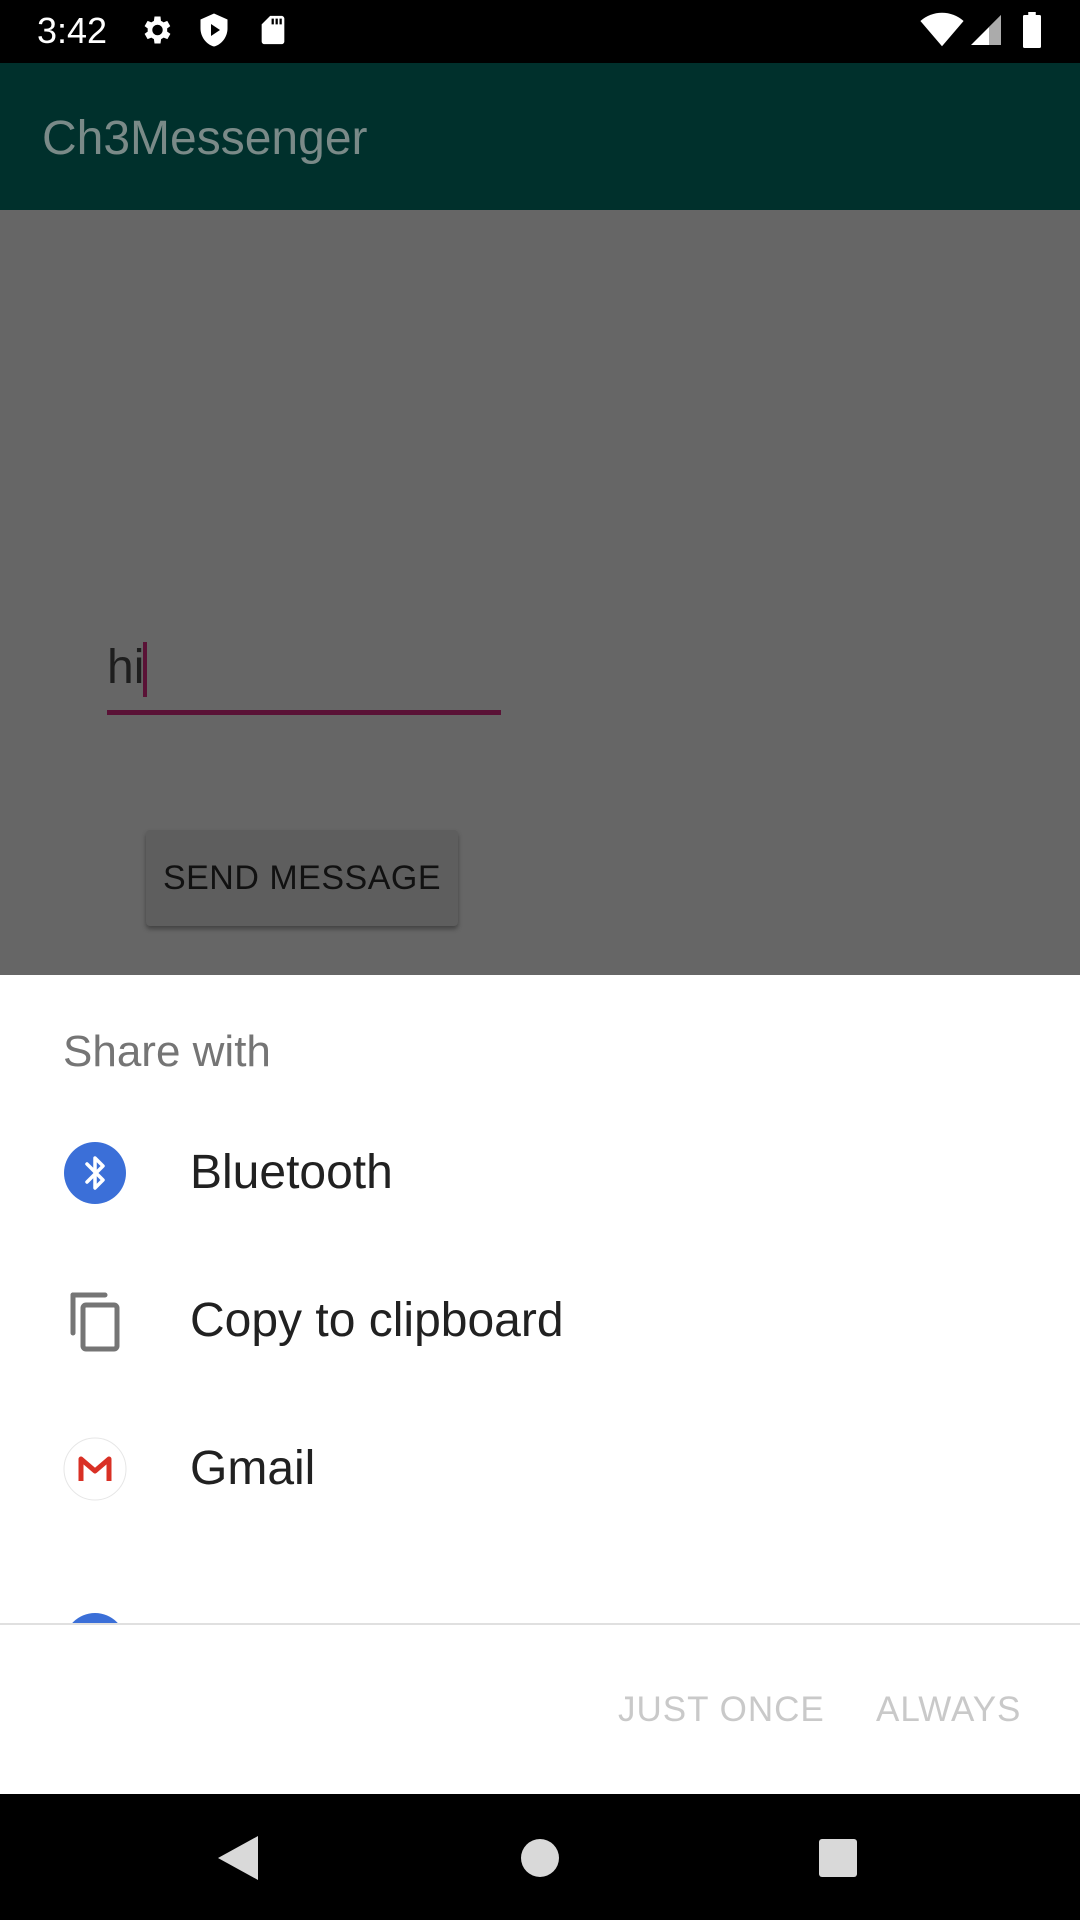 This screenshot has width=1080, height=1920. I want to click on share-option-bluetooth: Bluetooth, so click(540, 1173).